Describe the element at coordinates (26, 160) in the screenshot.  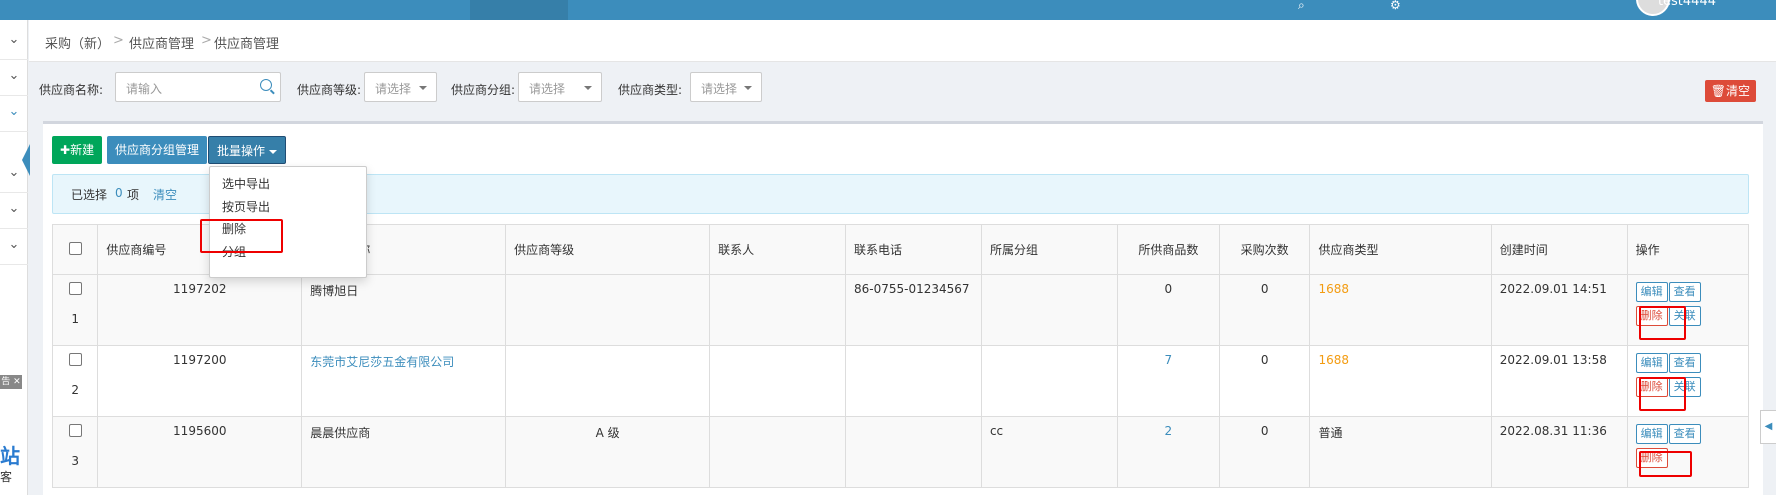
I see `sidebar-active-marker` at that location.